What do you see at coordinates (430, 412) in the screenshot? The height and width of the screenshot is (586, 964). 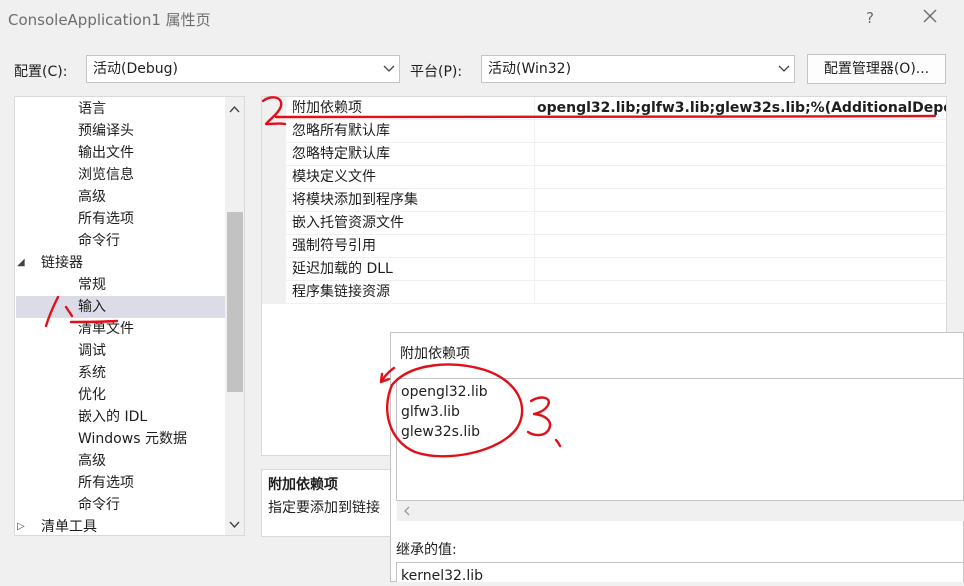 I see `dependency-line: glfw3.lib` at bounding box center [430, 412].